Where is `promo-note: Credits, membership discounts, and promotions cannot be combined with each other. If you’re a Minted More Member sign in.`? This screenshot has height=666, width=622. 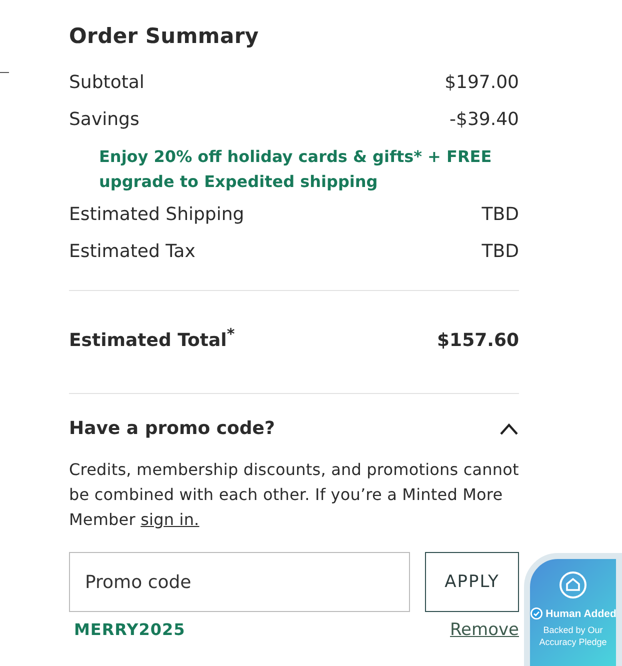 promo-note: Credits, membership discounts, and promotions cannot be combined with each other. If you’re a Minted More Member sign in. is located at coordinates (294, 495).